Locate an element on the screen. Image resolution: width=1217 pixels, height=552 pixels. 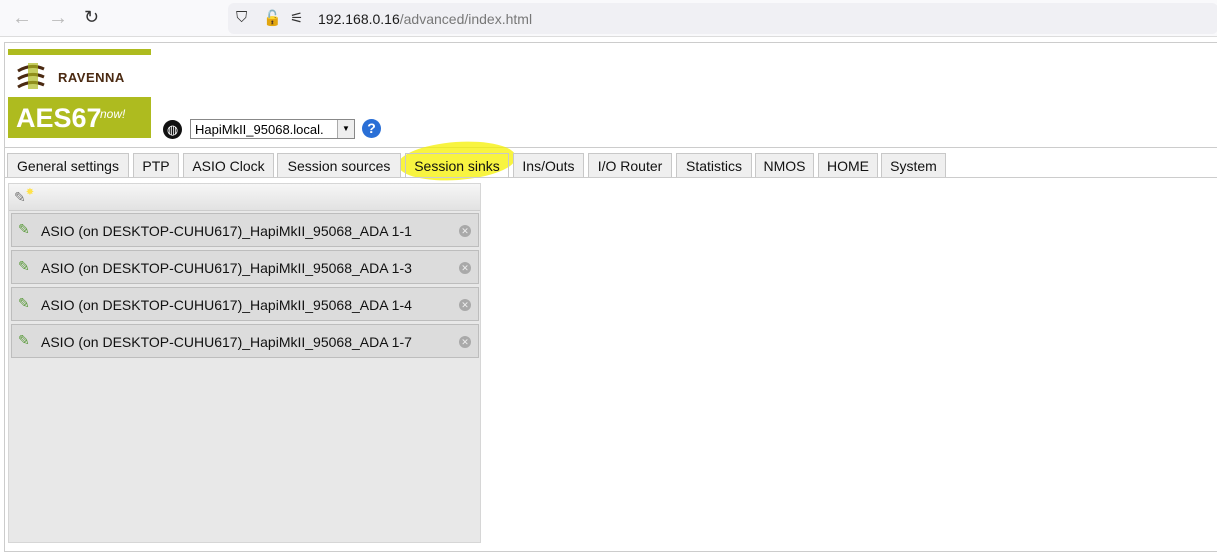
globe-icon: ◍ is located at coordinates (172, 129).